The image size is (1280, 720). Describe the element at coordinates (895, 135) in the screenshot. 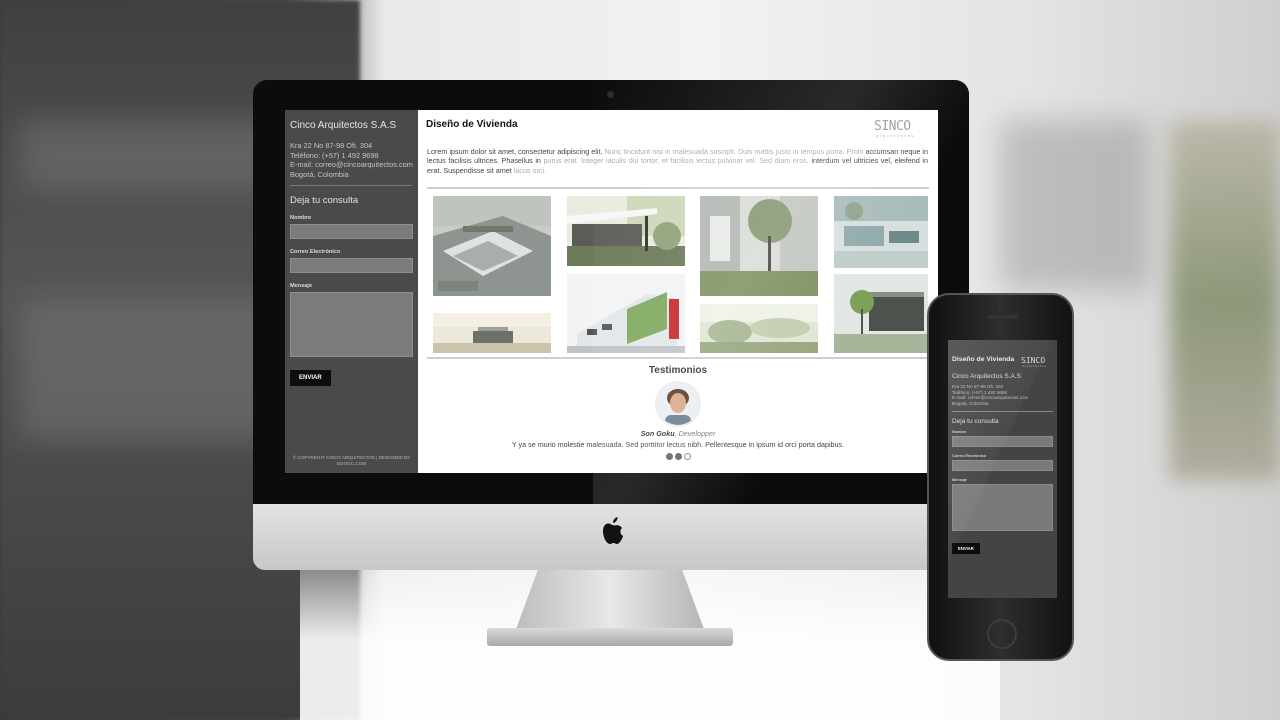

I see `brand-logo-subtext: arquitectos` at that location.